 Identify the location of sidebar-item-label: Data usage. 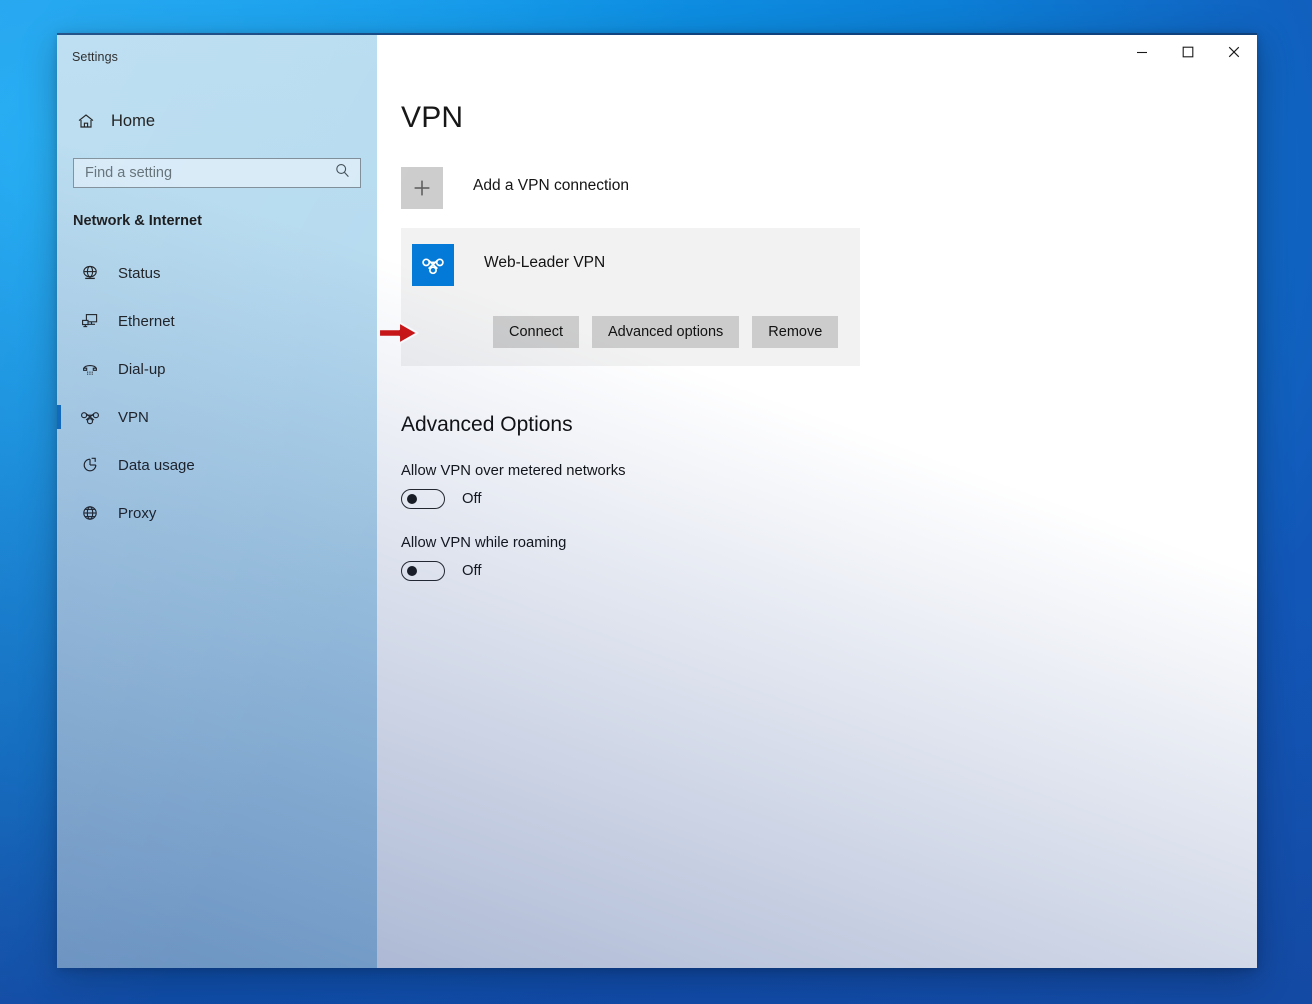
(156, 465).